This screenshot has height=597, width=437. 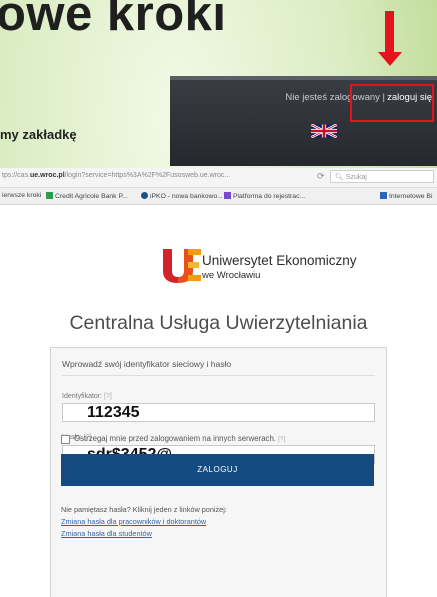 I want to click on red-arrow-head, so click(x=390, y=59).